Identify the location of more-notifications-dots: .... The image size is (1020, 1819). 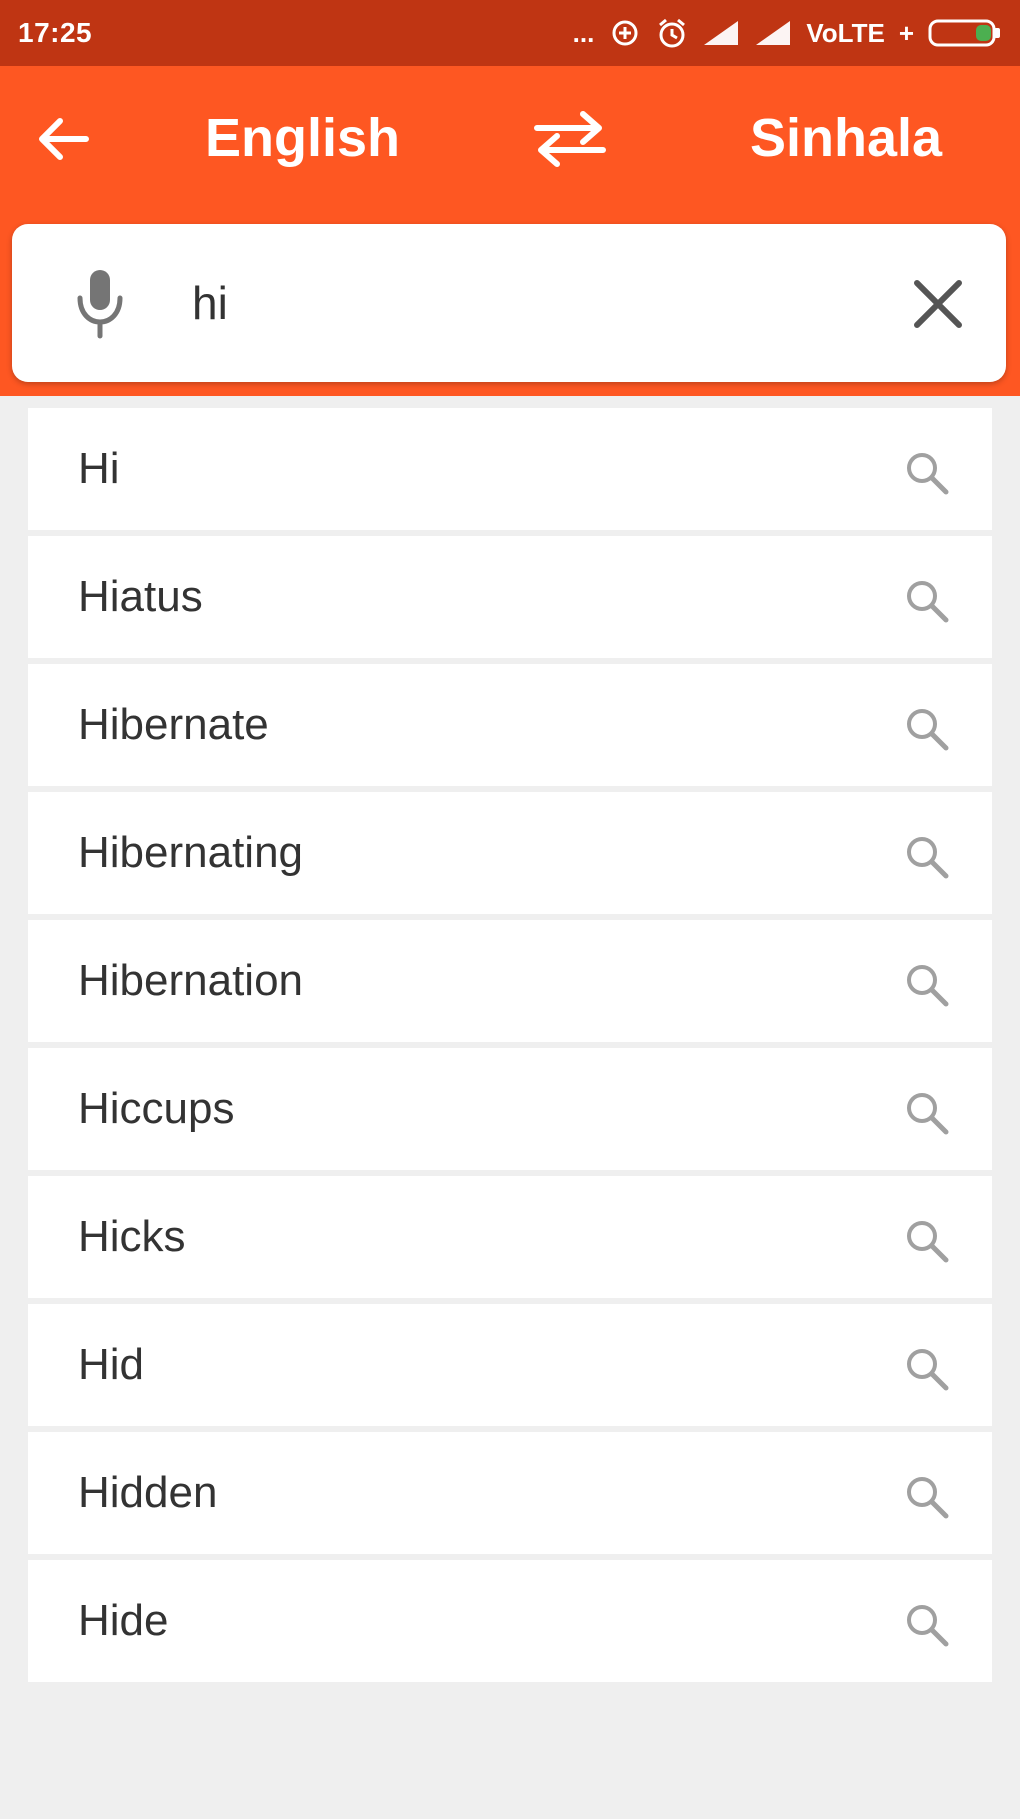
(583, 32).